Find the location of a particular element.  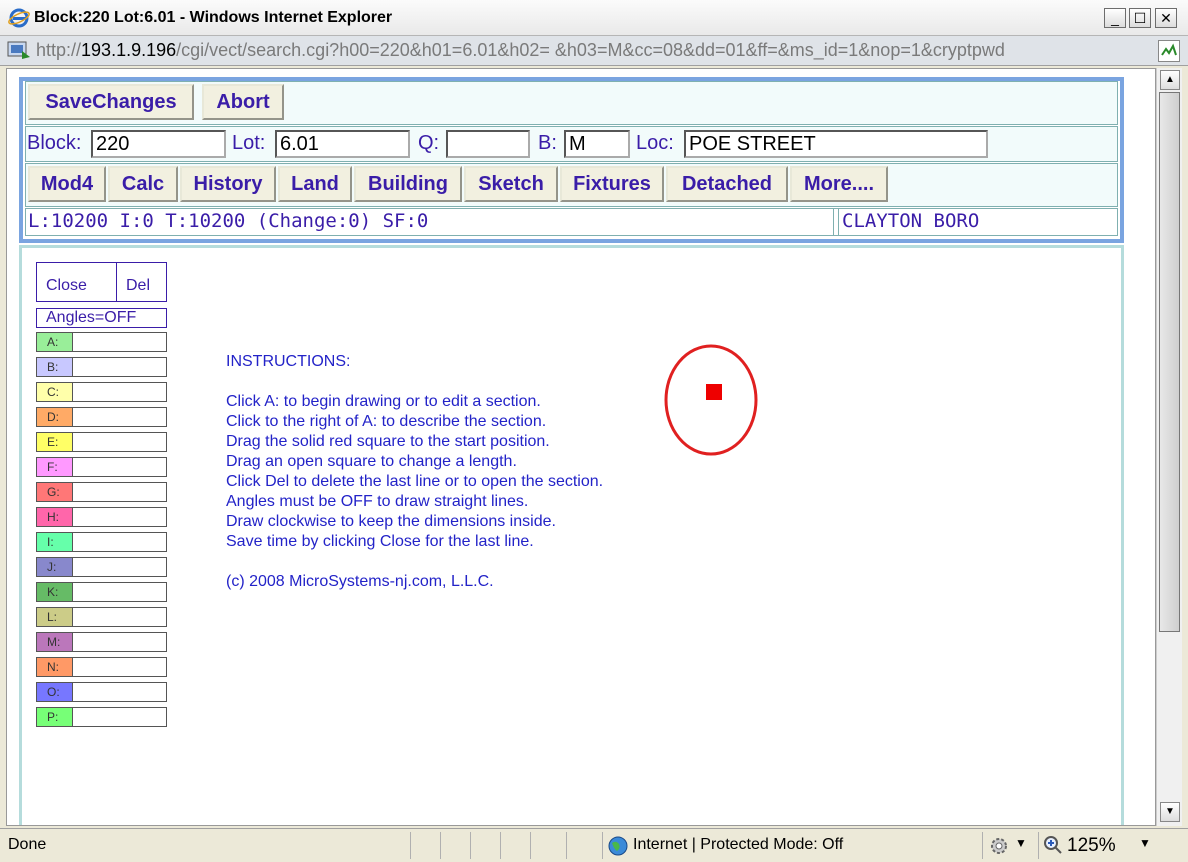

scroll-up-button: ▲ is located at coordinates (1170, 80).